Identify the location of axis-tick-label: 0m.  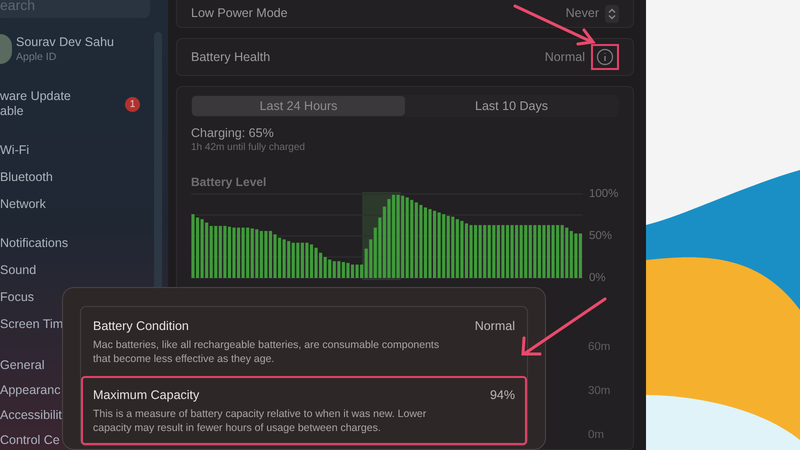
(596, 435).